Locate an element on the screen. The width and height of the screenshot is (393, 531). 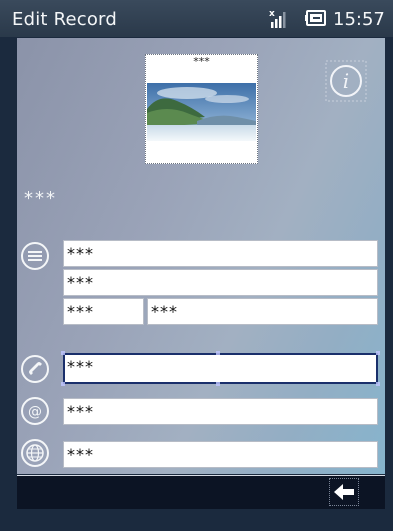
contact-photo: *** is located at coordinates (201, 109).